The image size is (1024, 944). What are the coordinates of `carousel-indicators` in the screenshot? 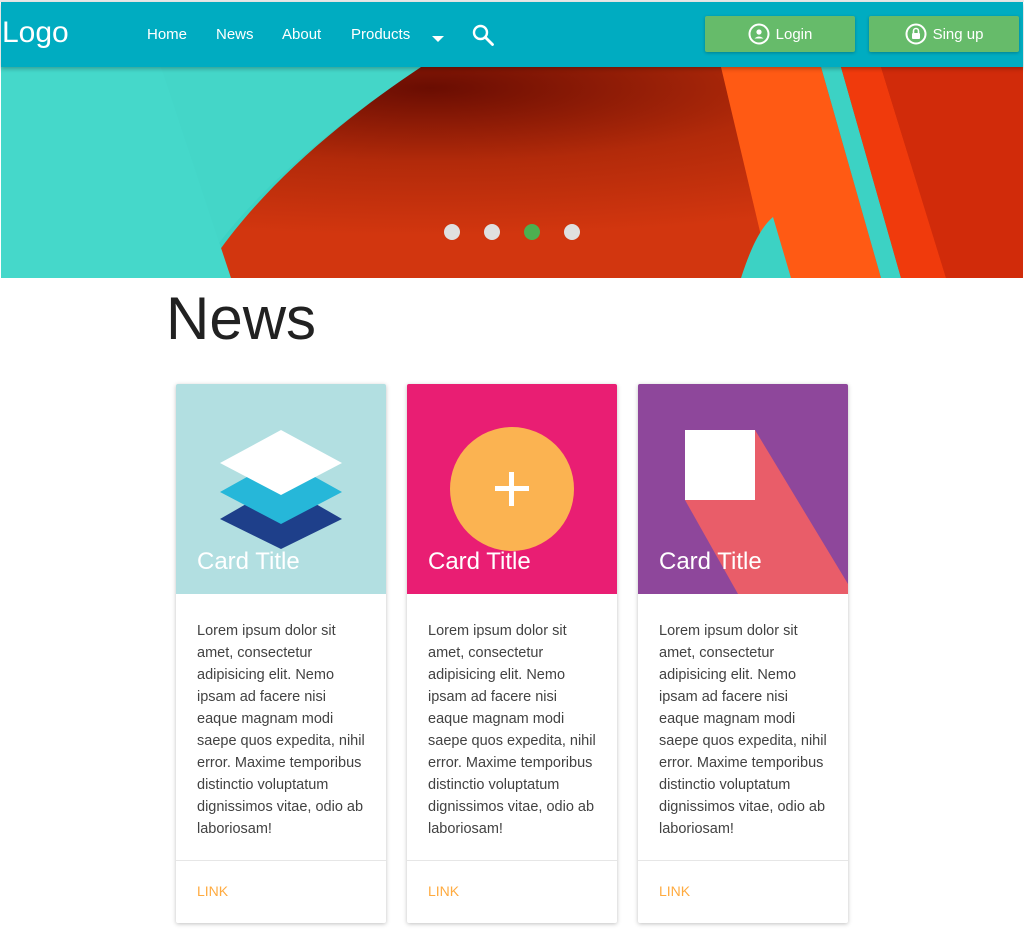 It's located at (524, 232).